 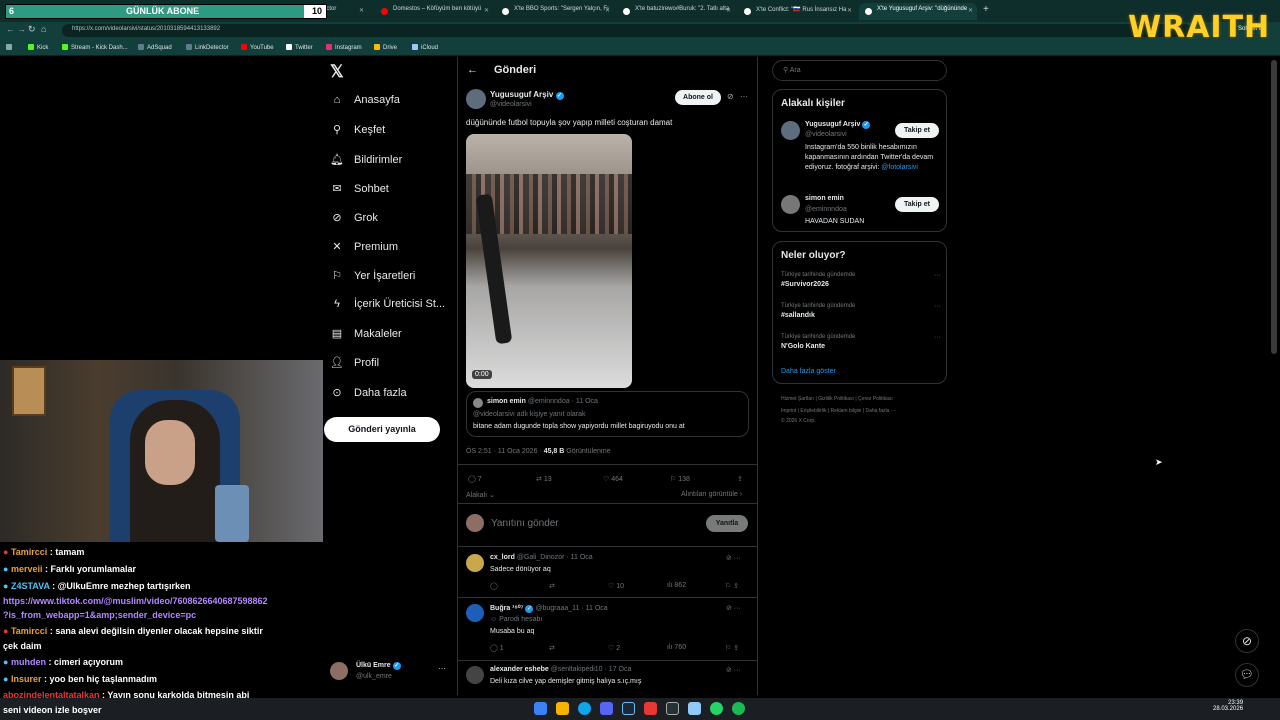 I want to click on show-more-link: Daha fazla göster, so click(x=808, y=371).